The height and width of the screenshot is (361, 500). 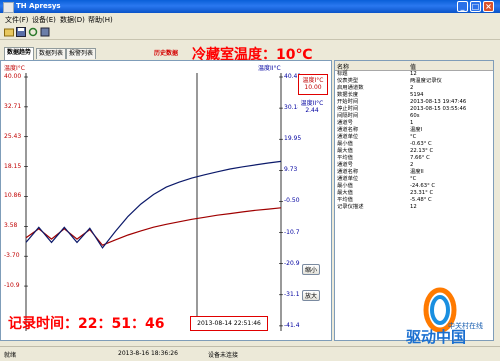 What do you see at coordinates (348, 109) in the screenshot?
I see `property-name: 停止时间` at bounding box center [348, 109].